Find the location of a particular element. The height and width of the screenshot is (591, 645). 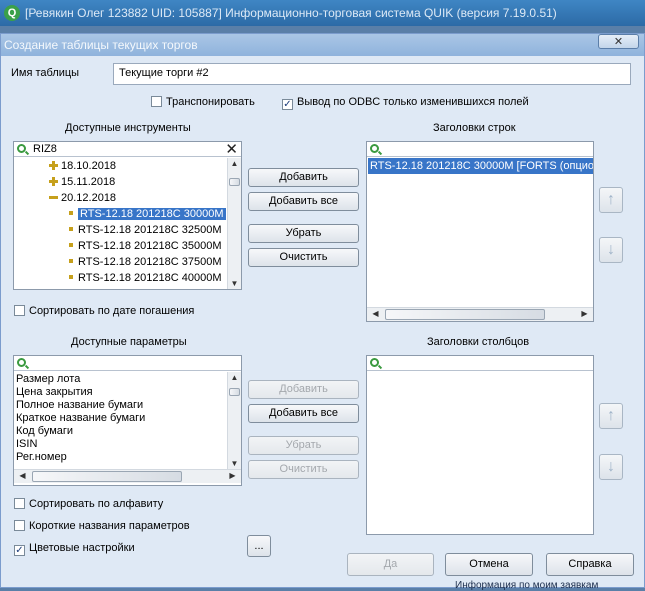

param-item: Цена закрытия is located at coordinates (54, 392).